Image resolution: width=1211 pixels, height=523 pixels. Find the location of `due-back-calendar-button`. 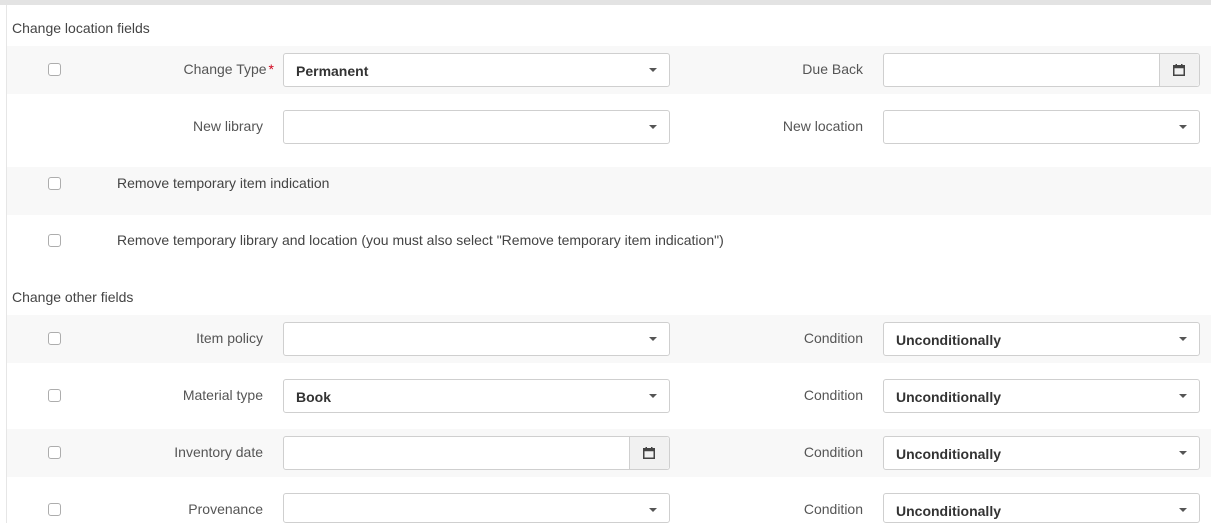

due-back-calendar-button is located at coordinates (1179, 70).